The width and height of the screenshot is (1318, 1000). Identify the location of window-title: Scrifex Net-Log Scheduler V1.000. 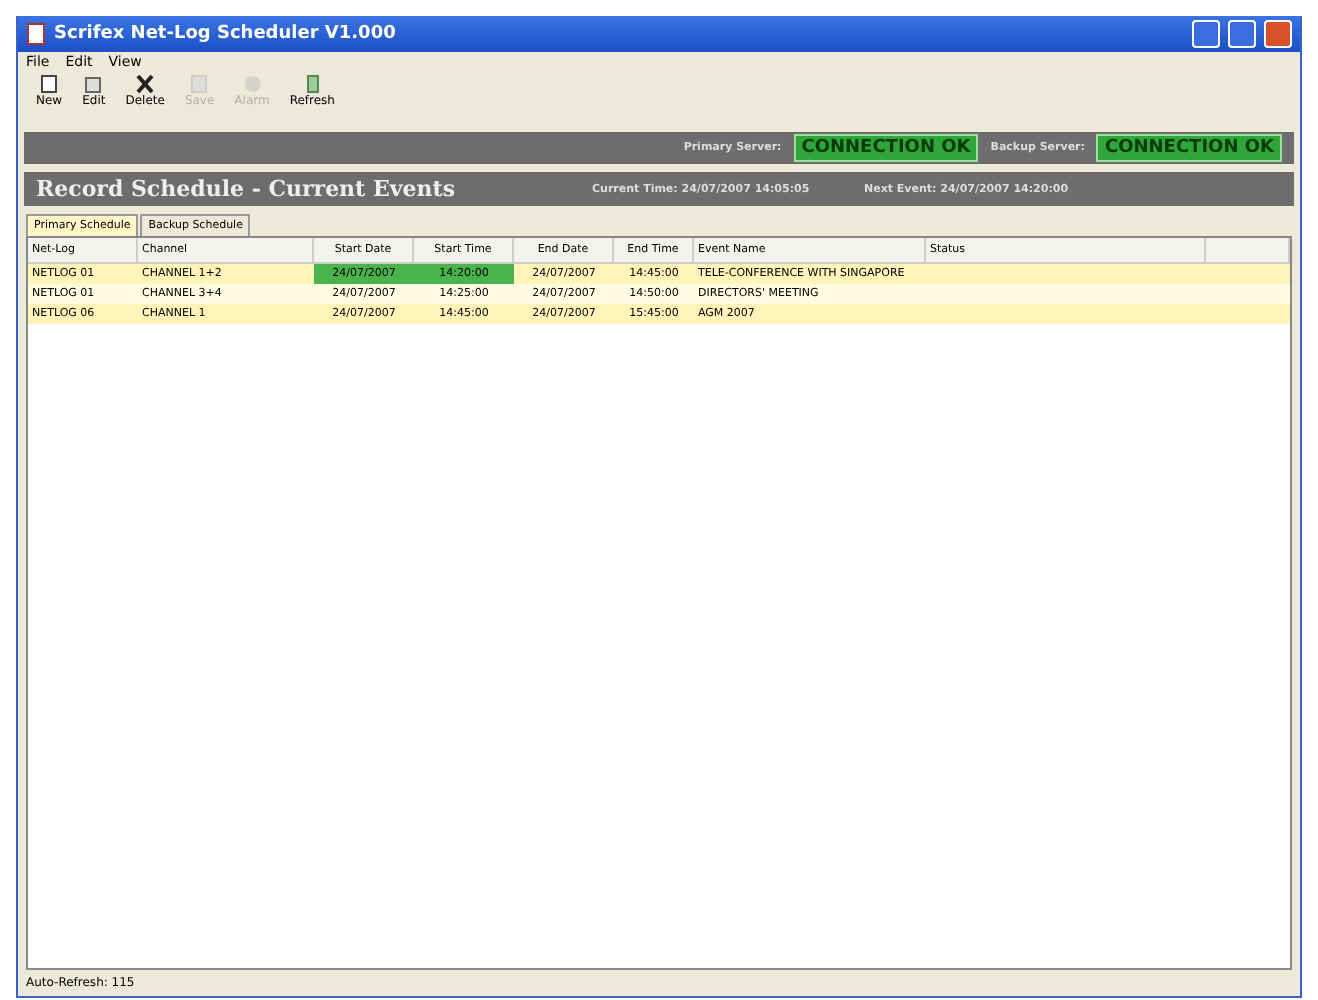
(226, 34).